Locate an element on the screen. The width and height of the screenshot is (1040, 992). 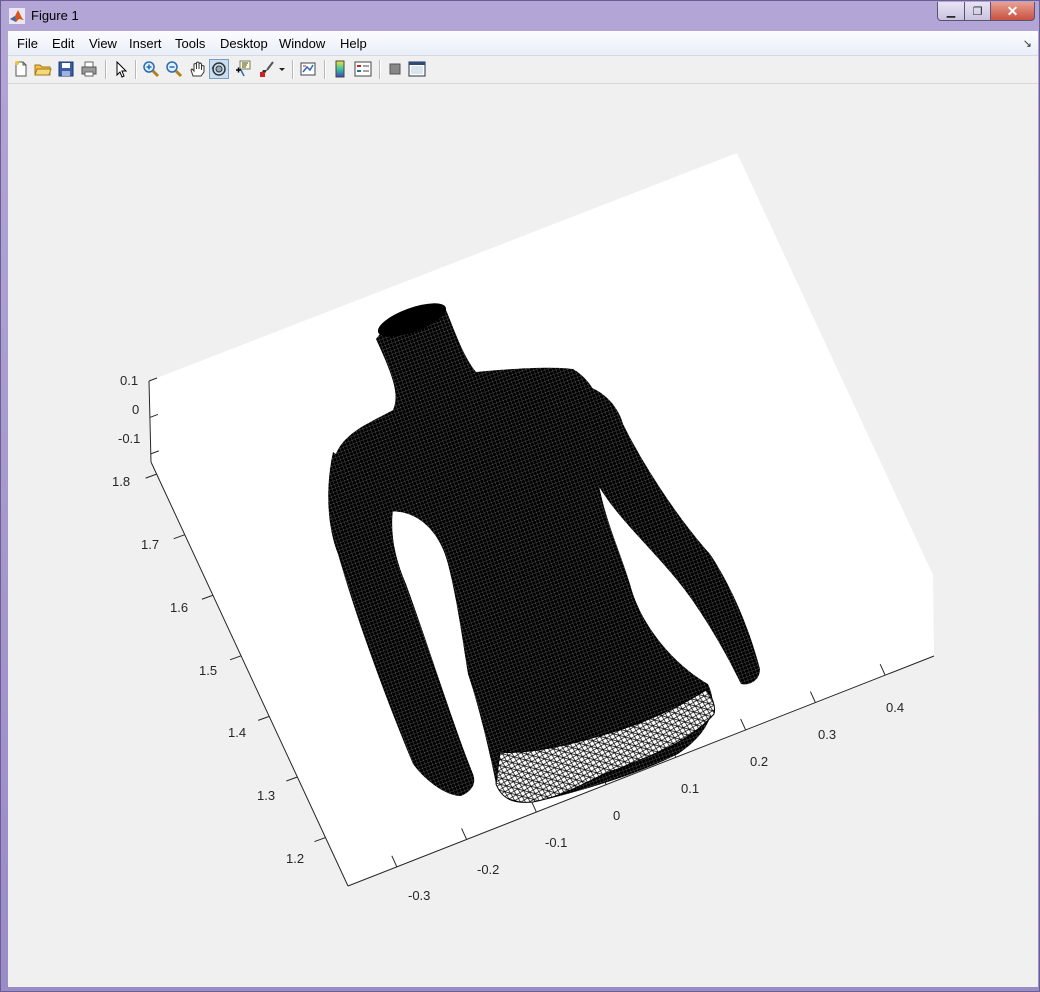
x-tick-label: 0.1 is located at coordinates (690, 788).